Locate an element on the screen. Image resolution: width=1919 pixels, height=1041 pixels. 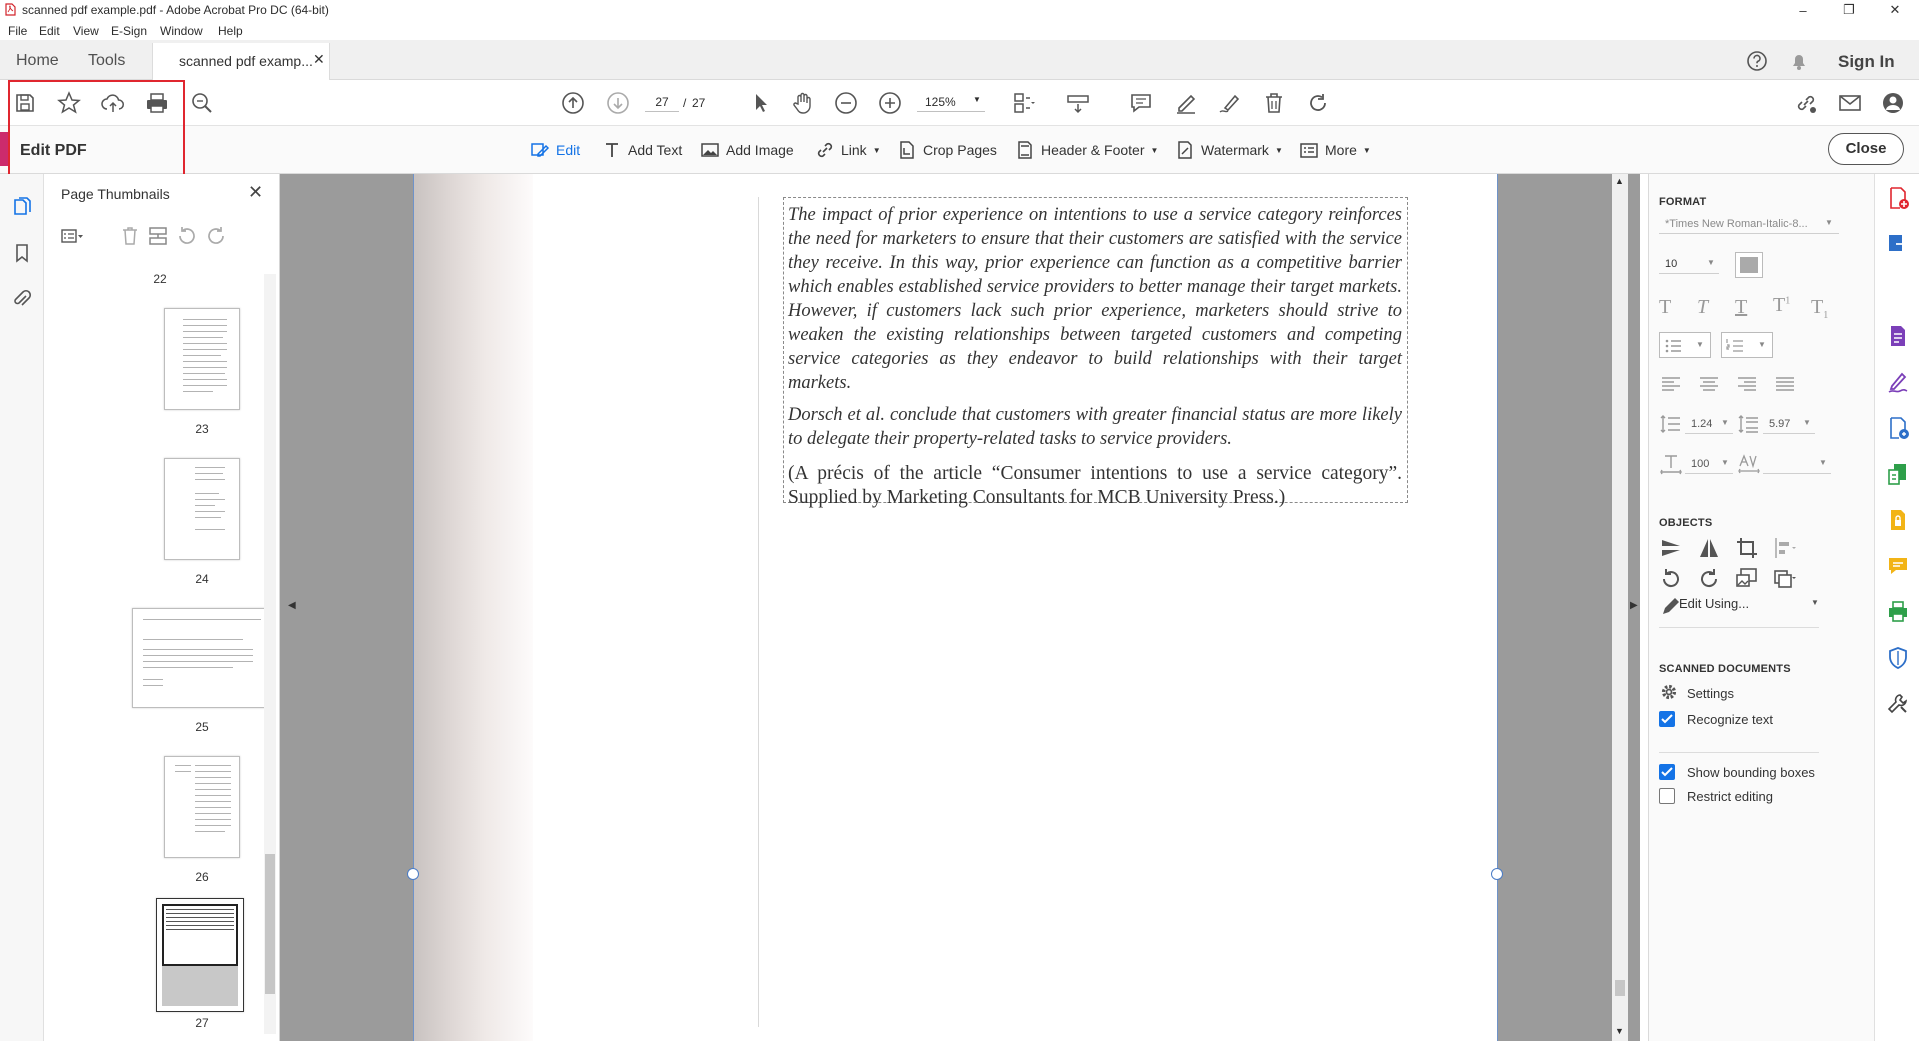
edit-button: Edit is located at coordinates (555, 150).